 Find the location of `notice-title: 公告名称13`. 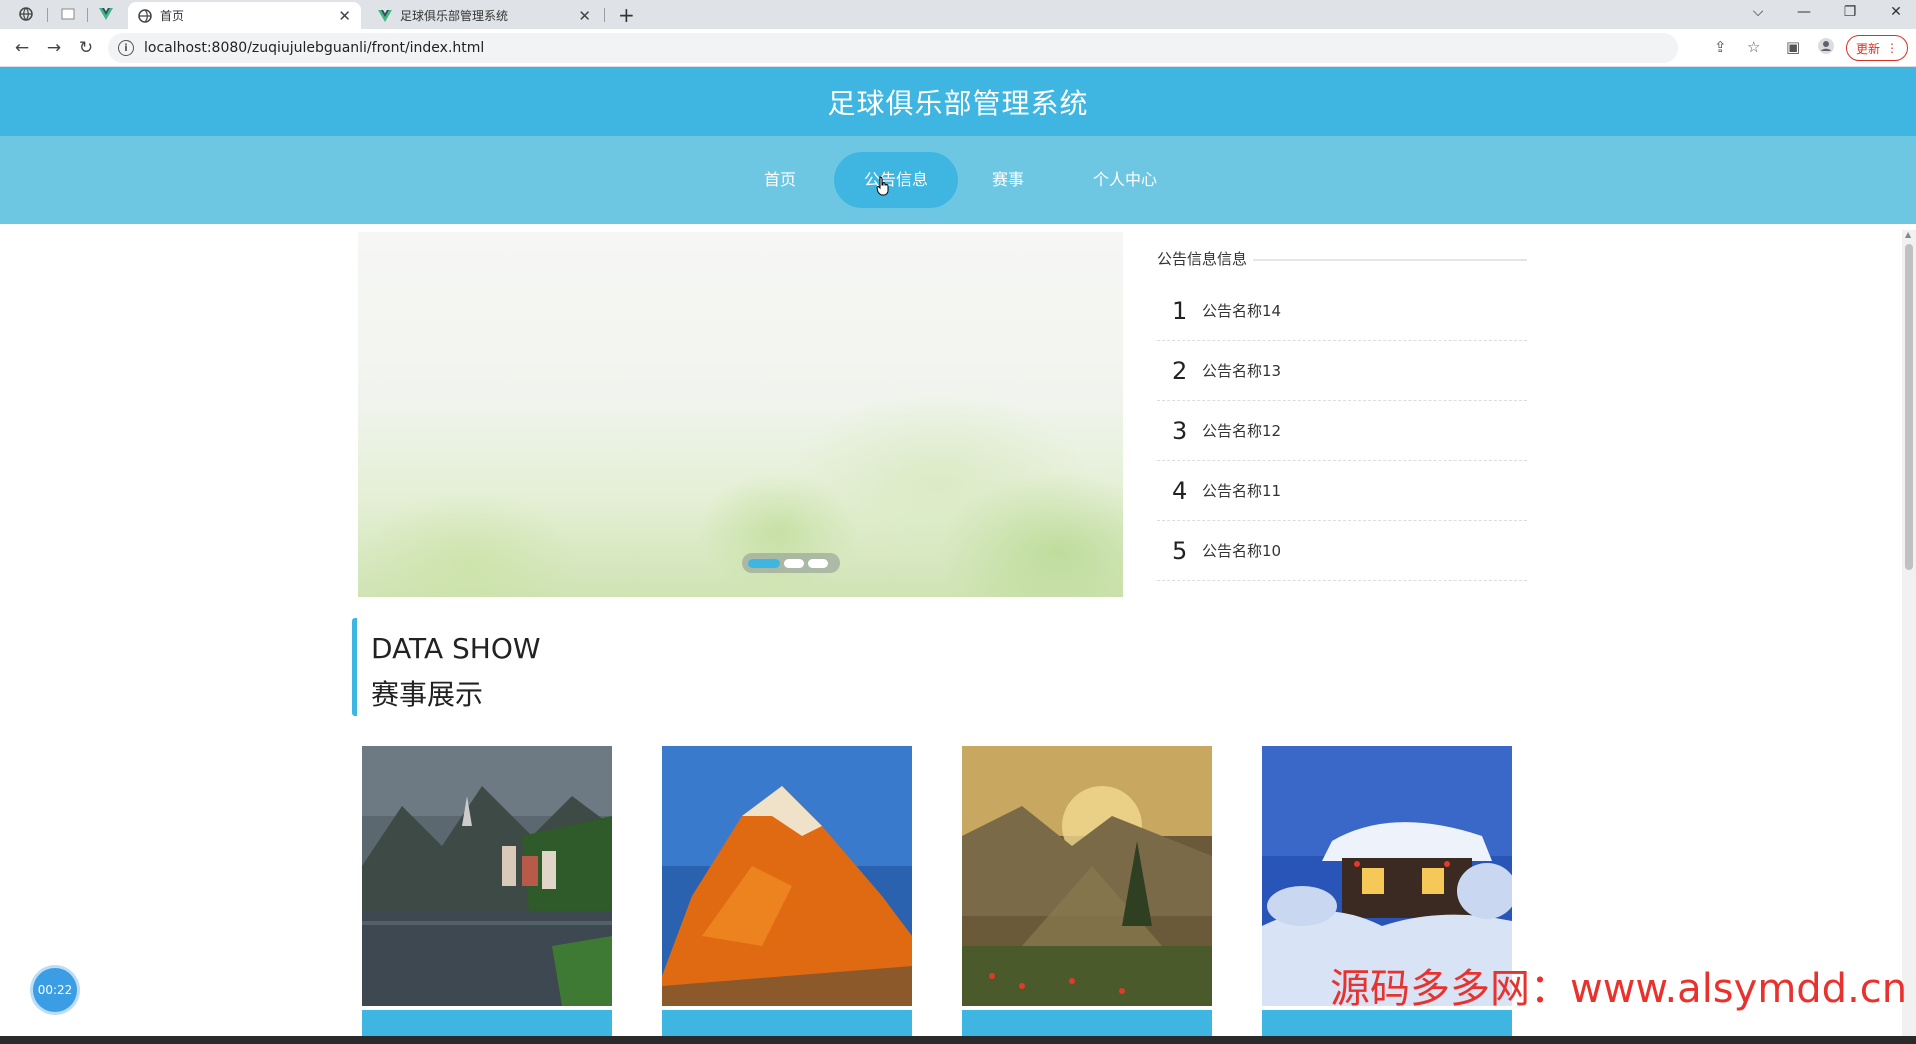

notice-title: 公告名称13 is located at coordinates (1242, 371).